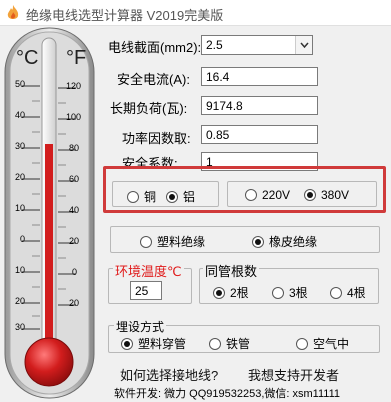 The height and width of the screenshot is (402, 391). I want to click on fahrenheit-tick: 120, so click(74, 86).